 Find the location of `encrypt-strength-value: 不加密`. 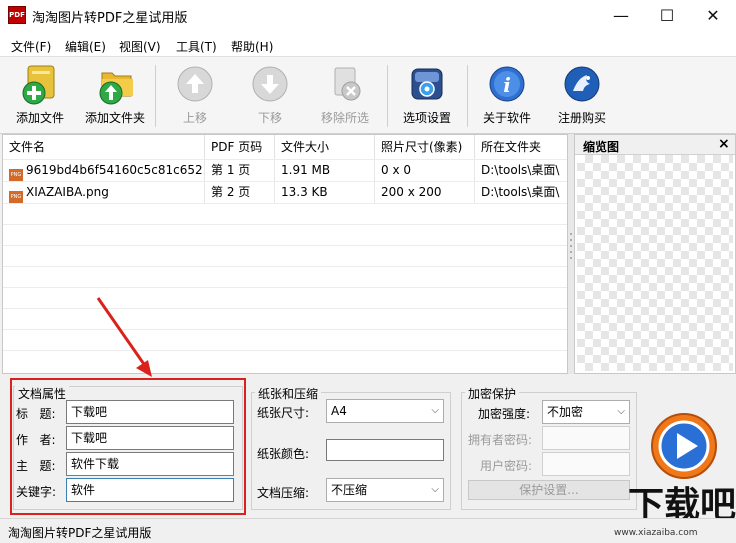

encrypt-strength-value: 不加密 is located at coordinates (565, 412).